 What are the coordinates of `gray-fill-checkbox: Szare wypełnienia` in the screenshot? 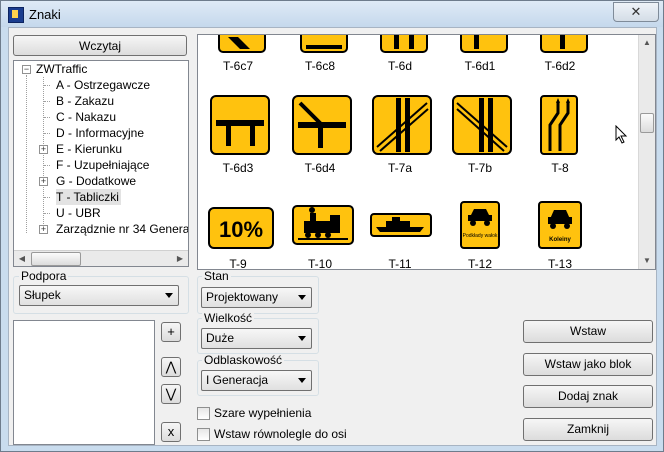 It's located at (347, 414).